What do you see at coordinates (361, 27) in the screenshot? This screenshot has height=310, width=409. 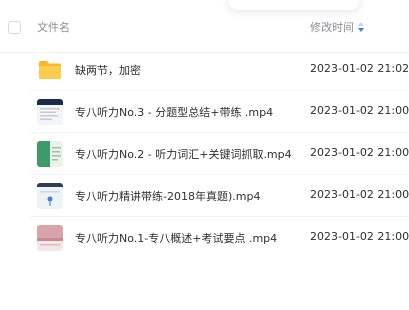 I see `sort-desc-icon` at bounding box center [361, 27].